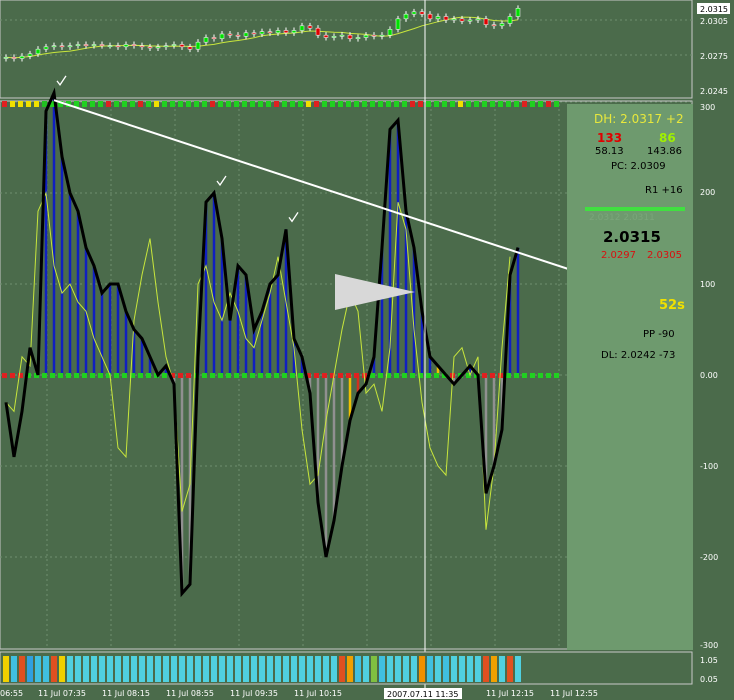  What do you see at coordinates (664, 255) in the screenshot?
I see `price-high: 2.0305` at bounding box center [664, 255].